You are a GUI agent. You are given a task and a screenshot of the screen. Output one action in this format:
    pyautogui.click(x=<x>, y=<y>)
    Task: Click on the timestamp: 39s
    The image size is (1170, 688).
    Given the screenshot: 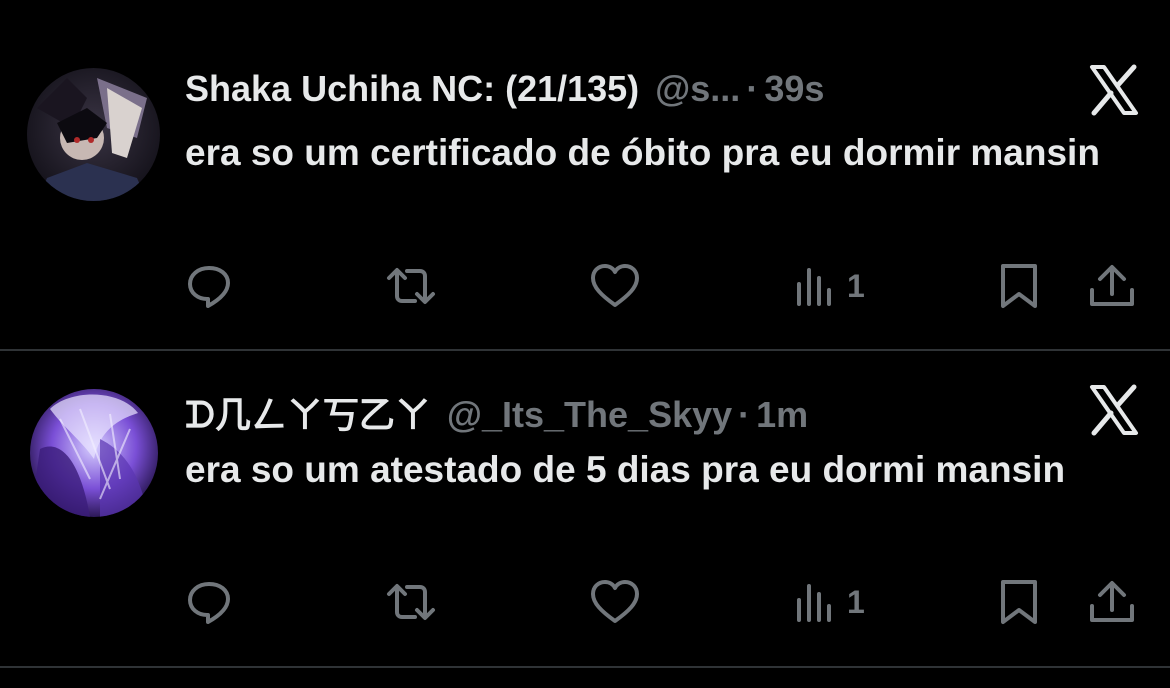 What is the action you would take?
    pyautogui.click(x=794, y=89)
    